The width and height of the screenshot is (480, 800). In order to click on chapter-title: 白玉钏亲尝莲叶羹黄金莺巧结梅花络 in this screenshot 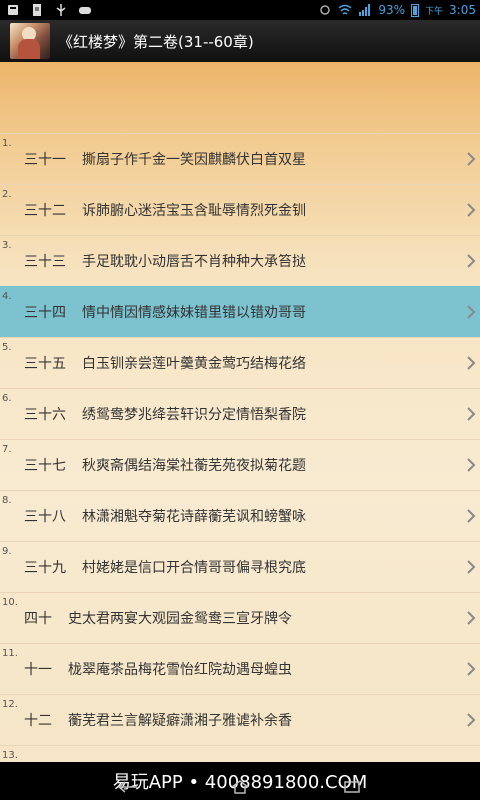, I will do `click(194, 364)`.